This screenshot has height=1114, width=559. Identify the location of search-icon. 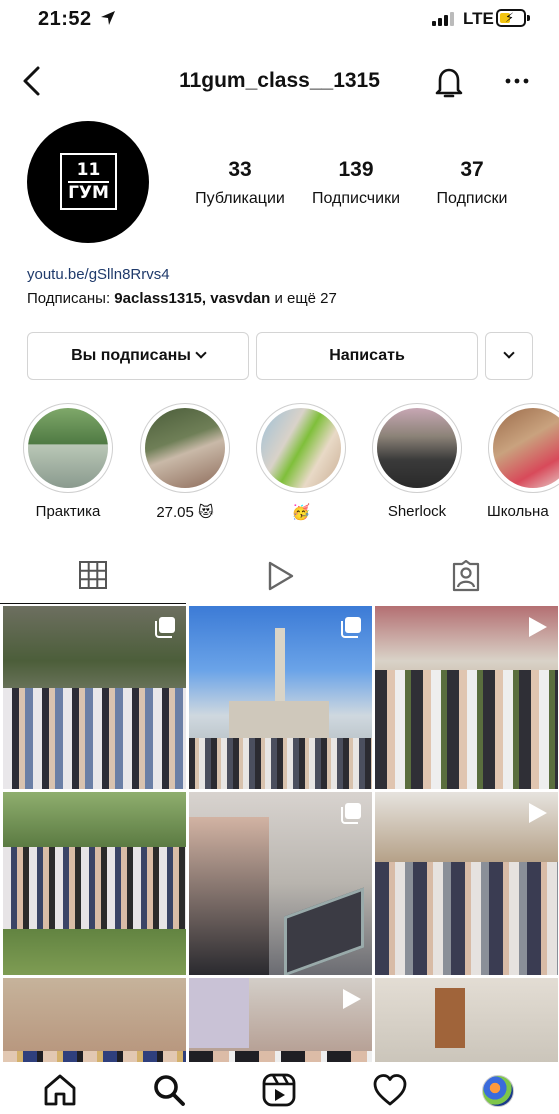
(169, 1090).